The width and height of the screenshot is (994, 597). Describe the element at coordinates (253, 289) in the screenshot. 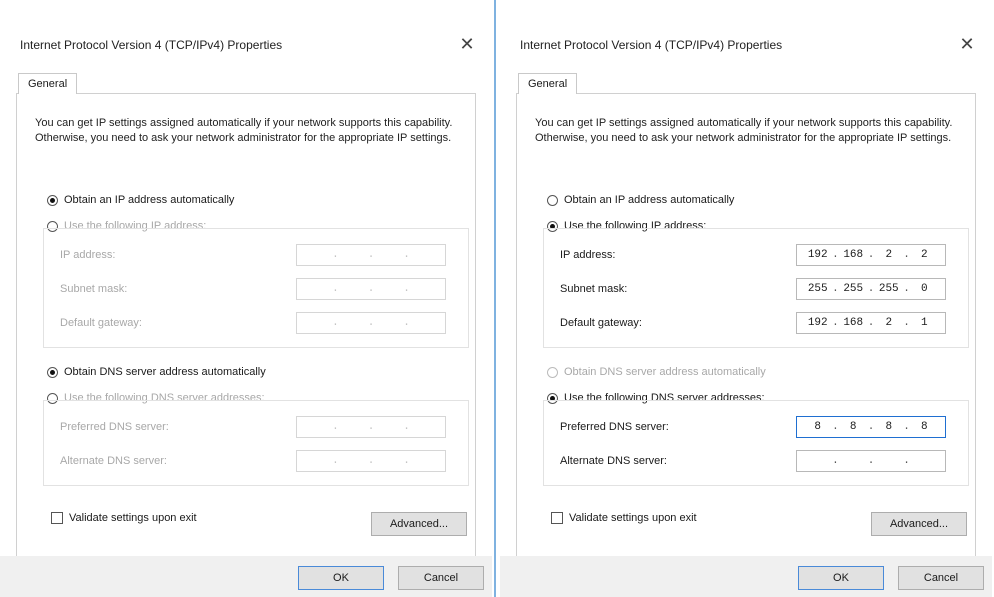

I see `subnet-mask-row: Subnet mask: . . .` at that location.